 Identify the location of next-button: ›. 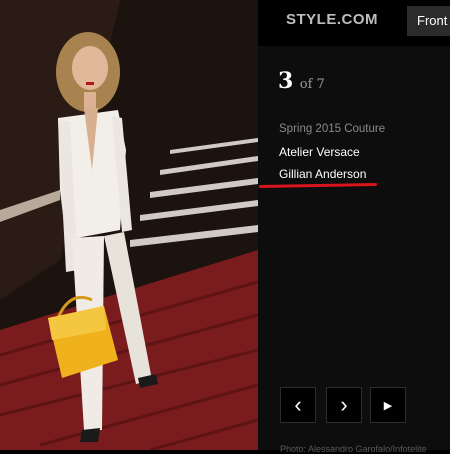
(344, 405).